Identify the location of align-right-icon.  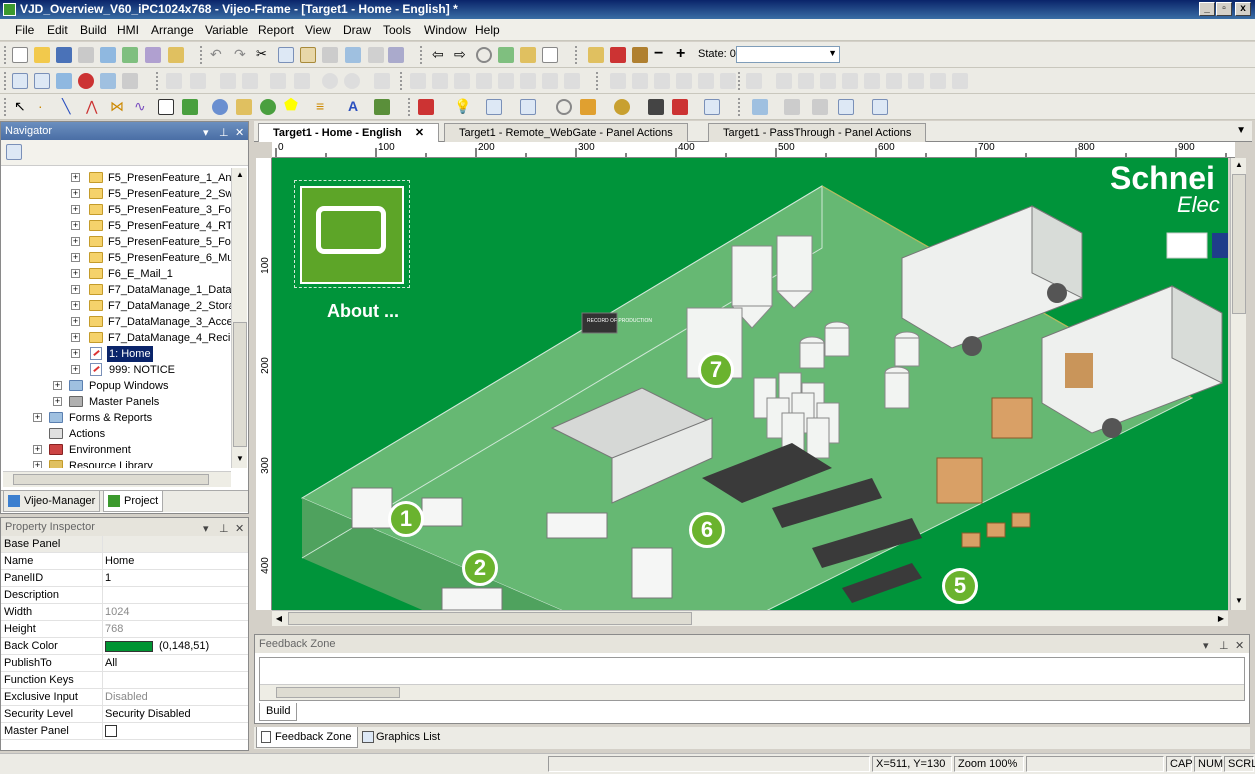
(462, 81).